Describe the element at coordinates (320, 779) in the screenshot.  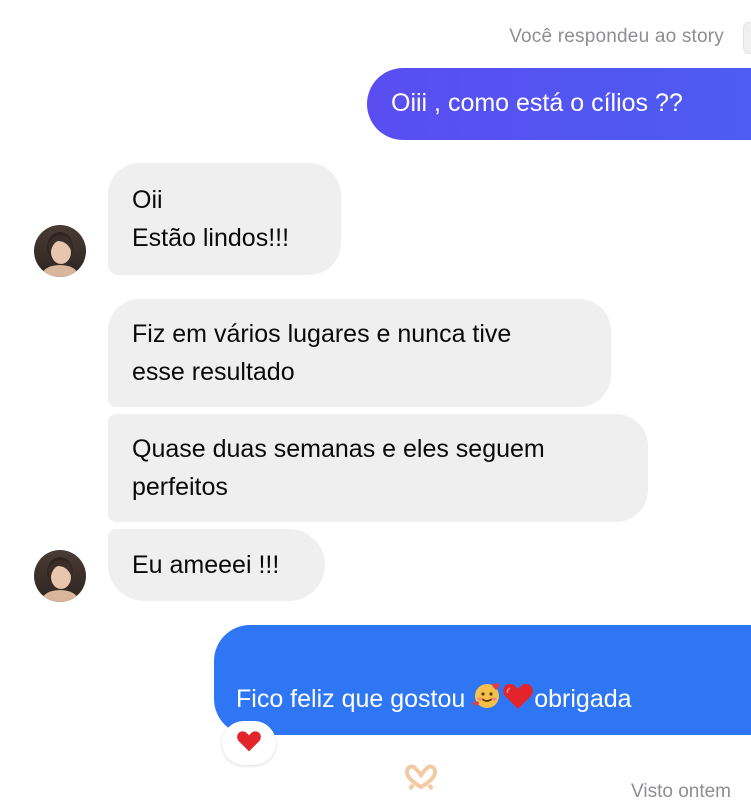
I see `message-text: pela confiança` at that location.